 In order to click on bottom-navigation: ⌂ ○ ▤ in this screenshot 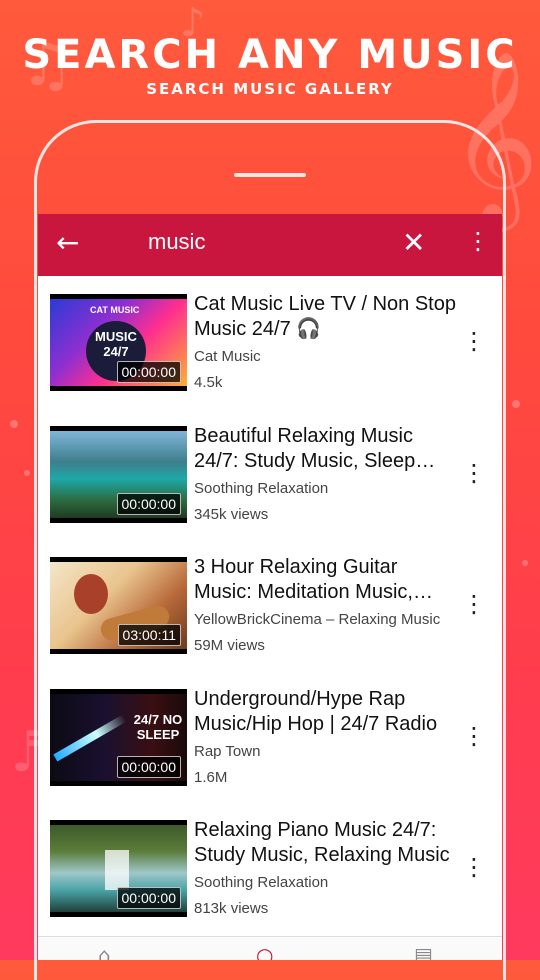, I will do `click(270, 948)`.